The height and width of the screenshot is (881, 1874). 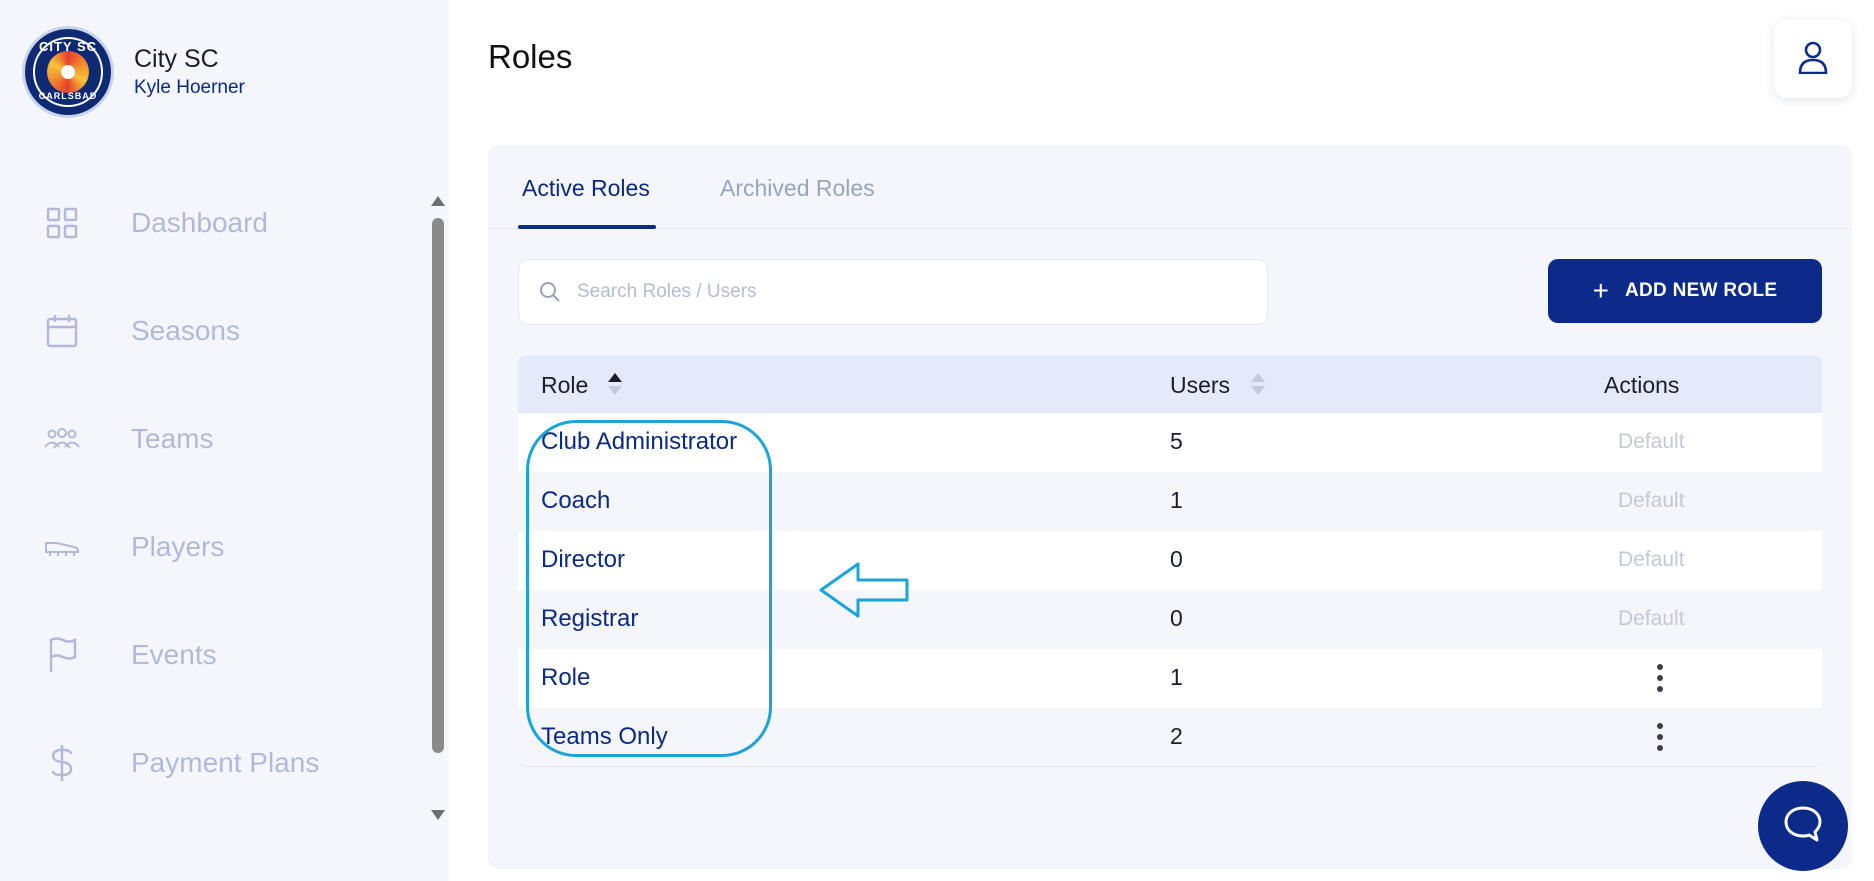 What do you see at coordinates (797, 188) in the screenshot?
I see `tab-archived-roles: Archived Roles` at bounding box center [797, 188].